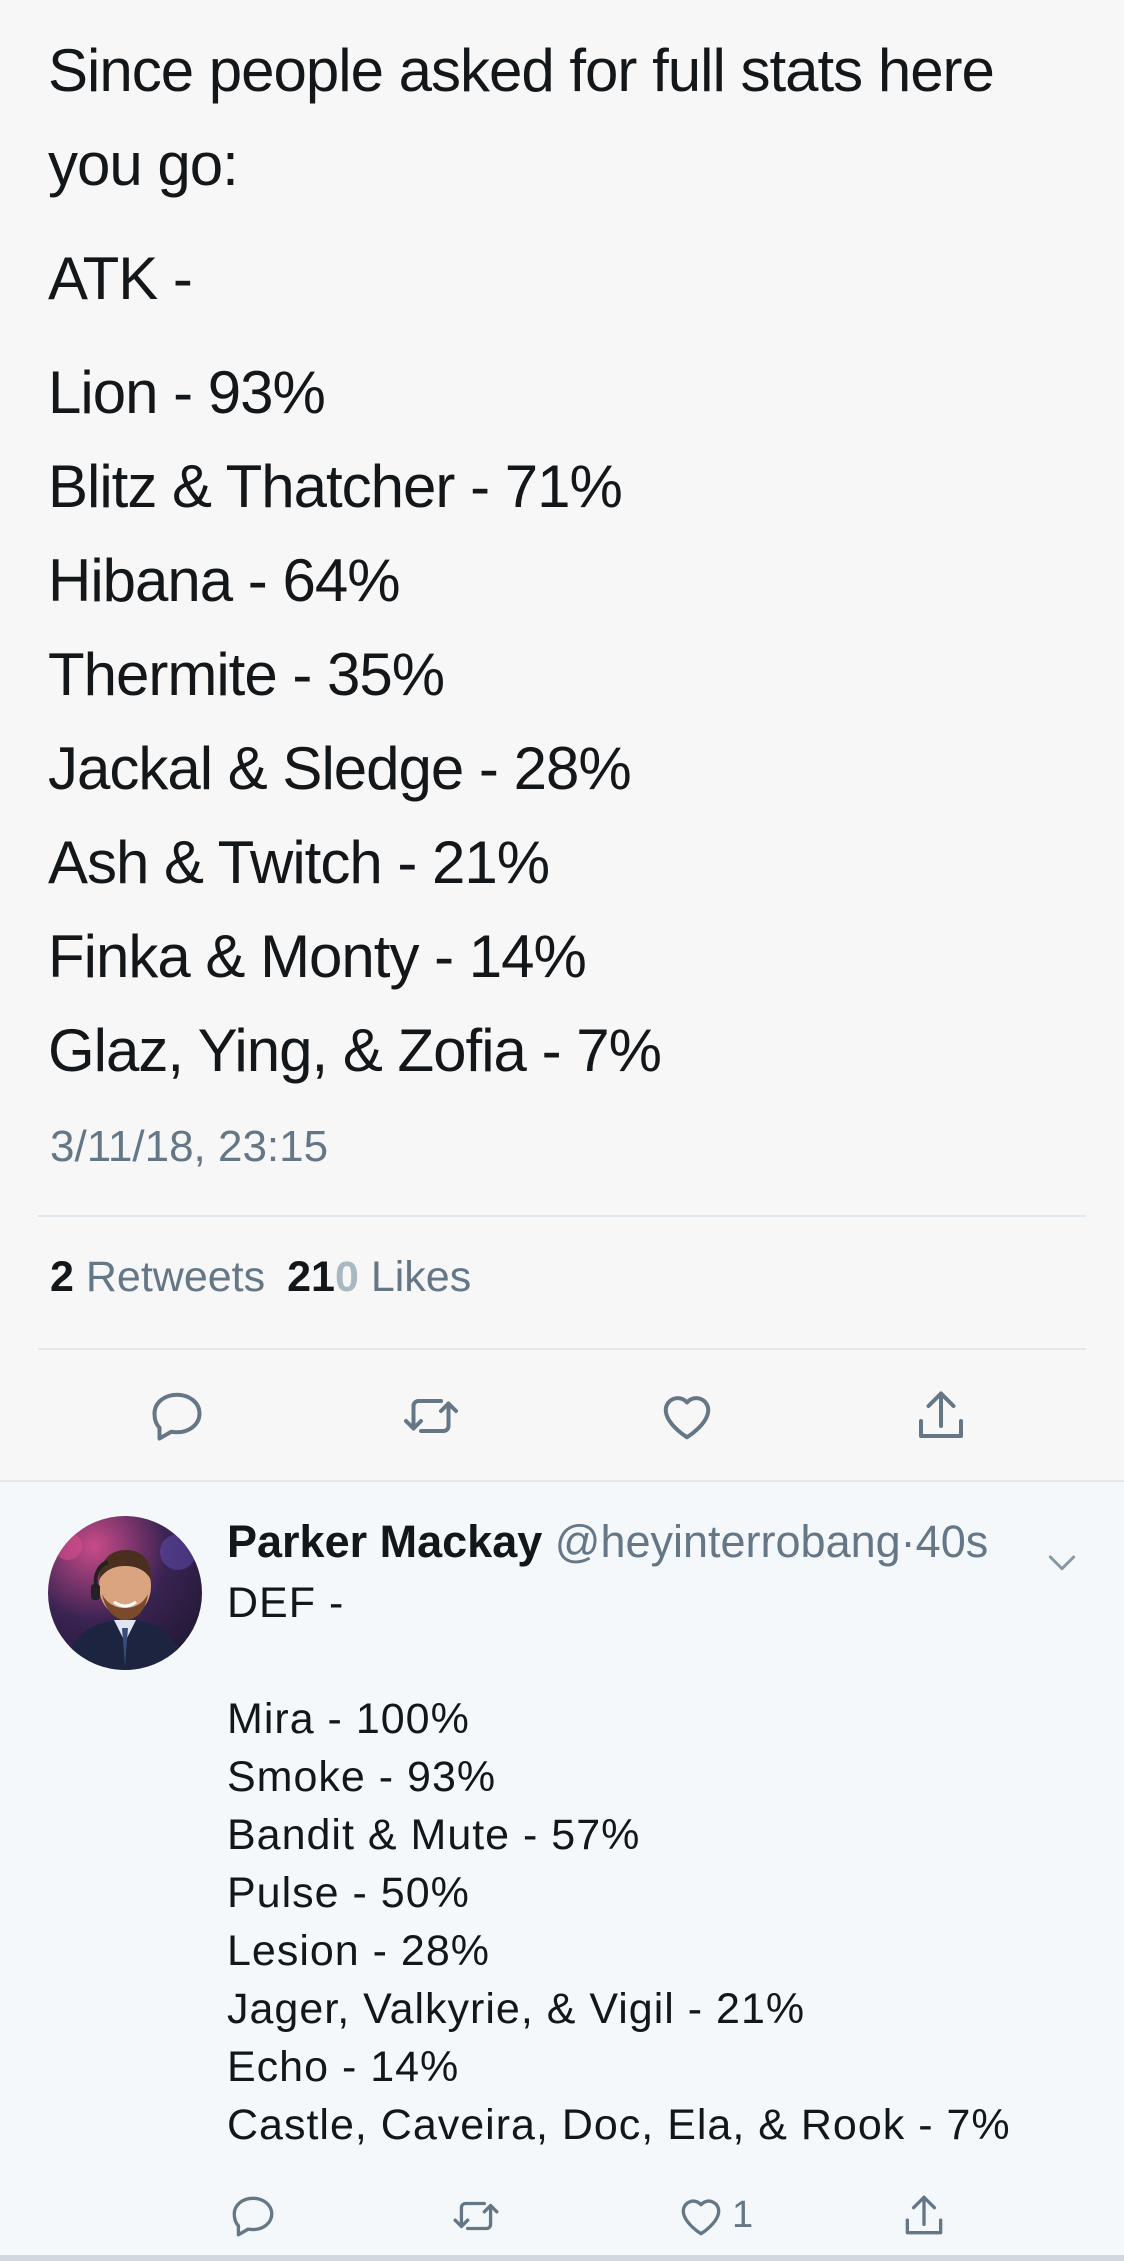 This screenshot has width=1124, height=2261. I want to click on reply-share-button, so click(924, 2216).